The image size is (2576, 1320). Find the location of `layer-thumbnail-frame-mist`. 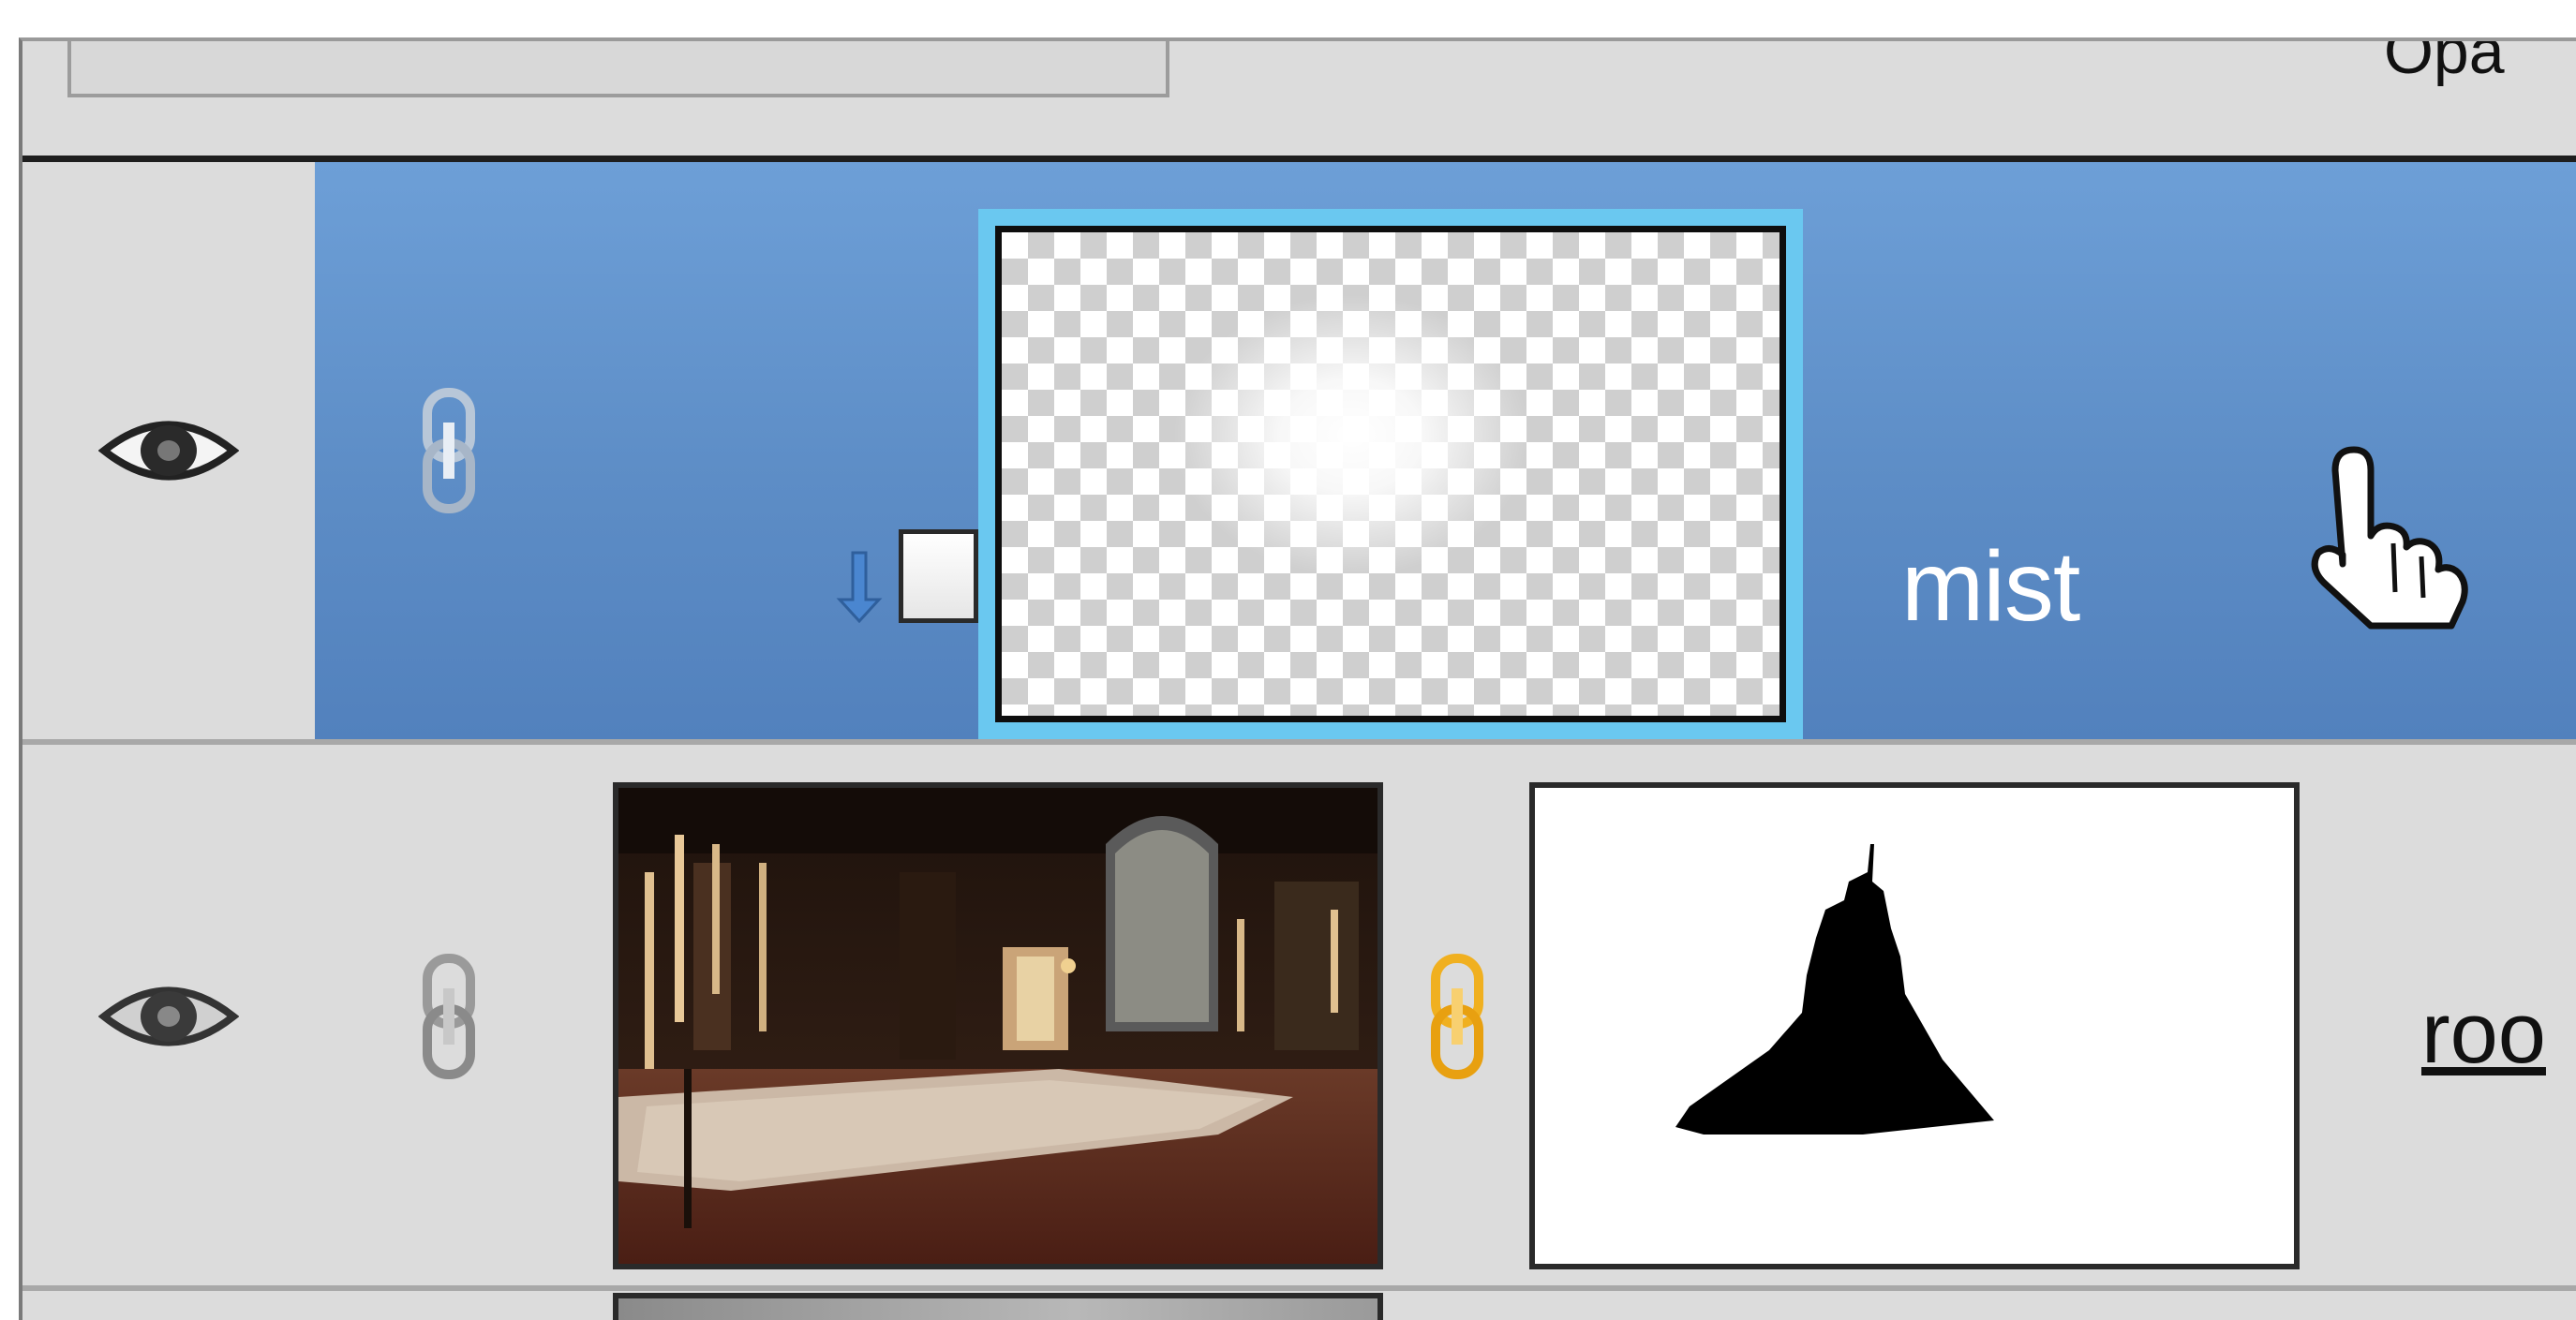

layer-thumbnail-frame-mist is located at coordinates (1390, 474).